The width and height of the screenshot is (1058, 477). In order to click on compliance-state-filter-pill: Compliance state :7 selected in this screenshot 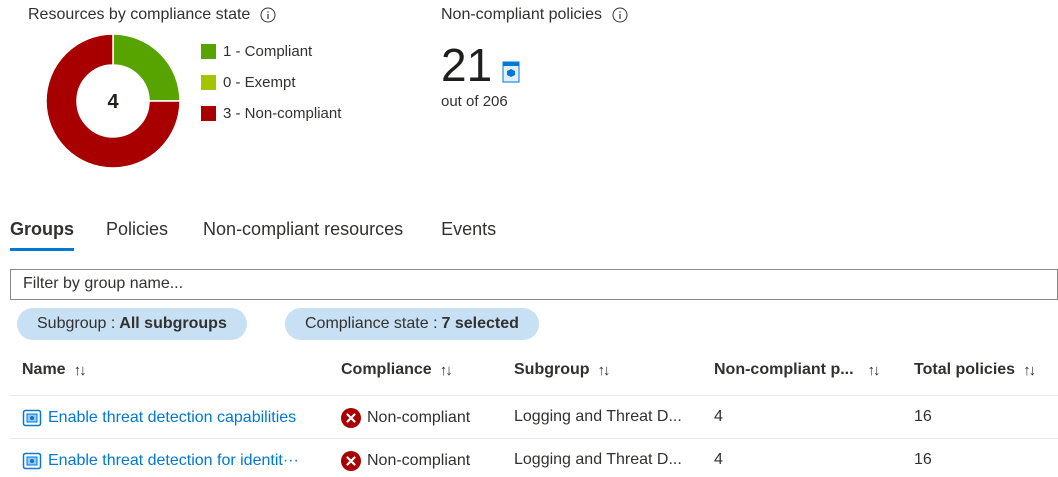, I will do `click(412, 324)`.